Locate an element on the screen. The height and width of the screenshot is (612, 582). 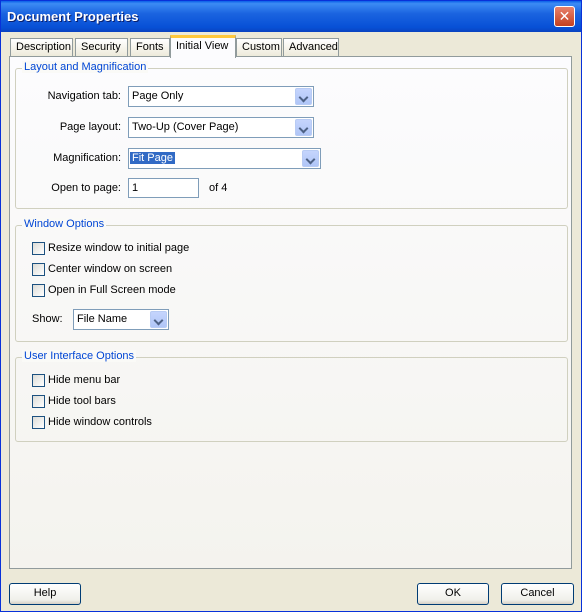
magnification-value: Fit Page is located at coordinates (152, 158).